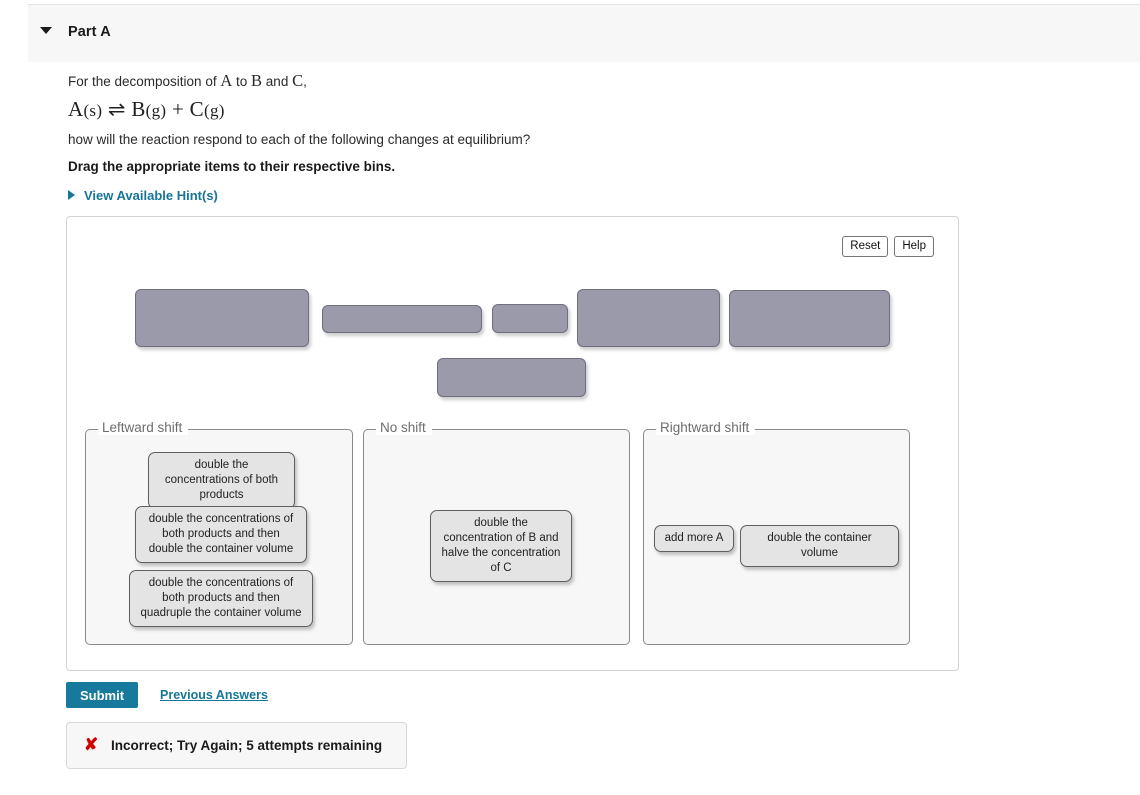  What do you see at coordinates (91, 744) in the screenshot?
I see `cross-mark-icon: ✘` at bounding box center [91, 744].